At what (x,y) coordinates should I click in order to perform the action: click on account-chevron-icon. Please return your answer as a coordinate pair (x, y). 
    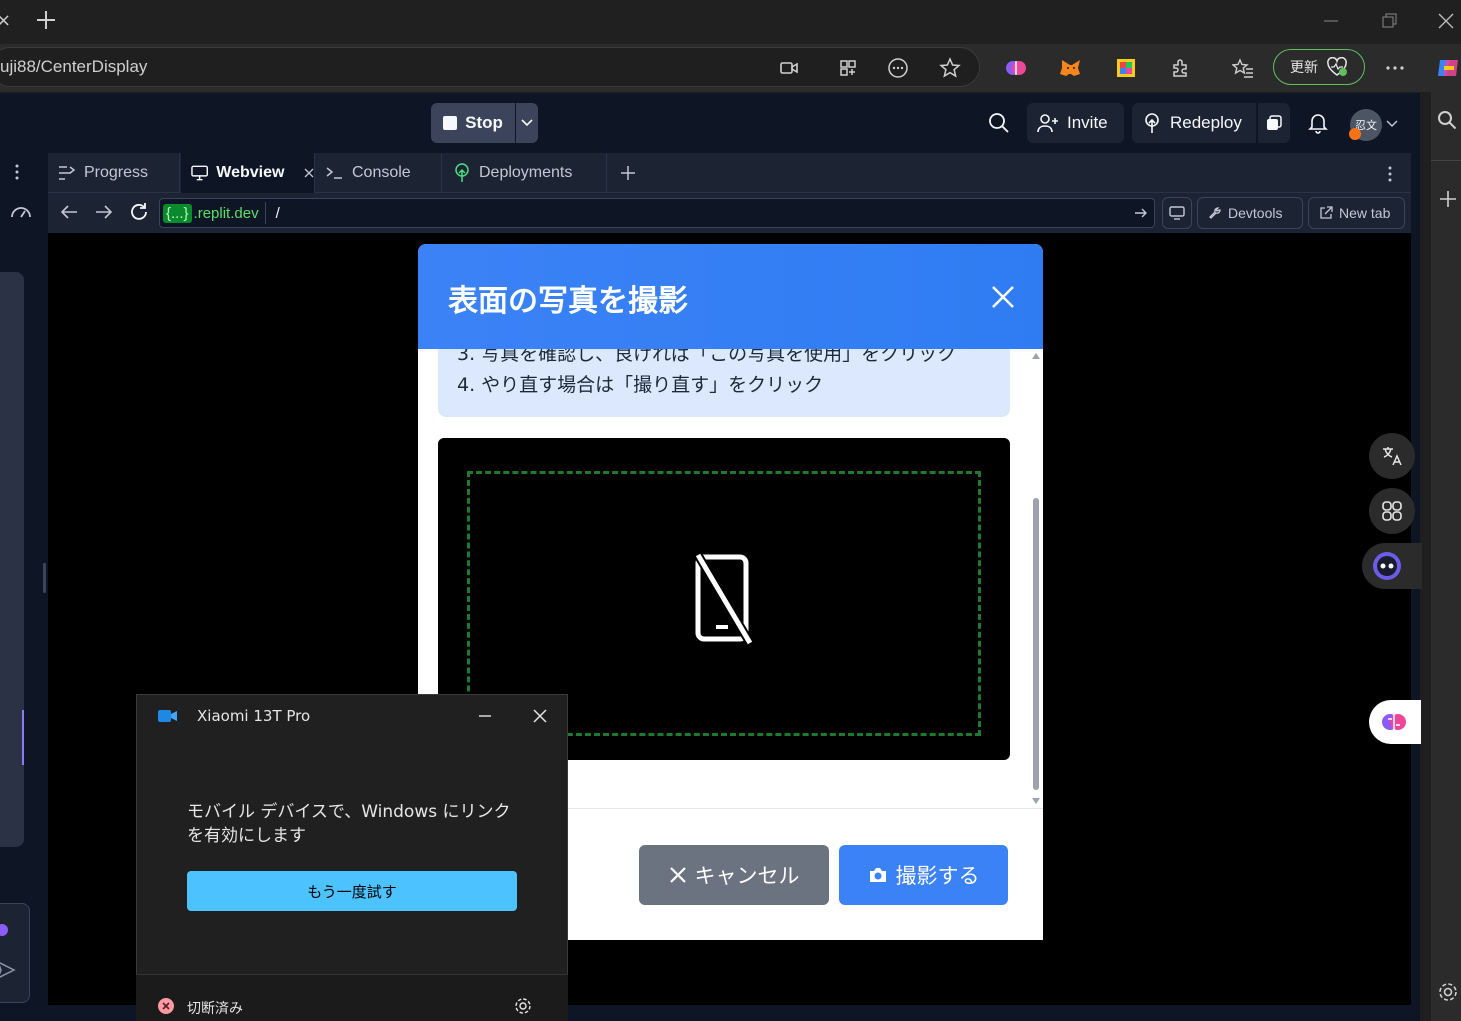
    Looking at the image, I should click on (1392, 124).